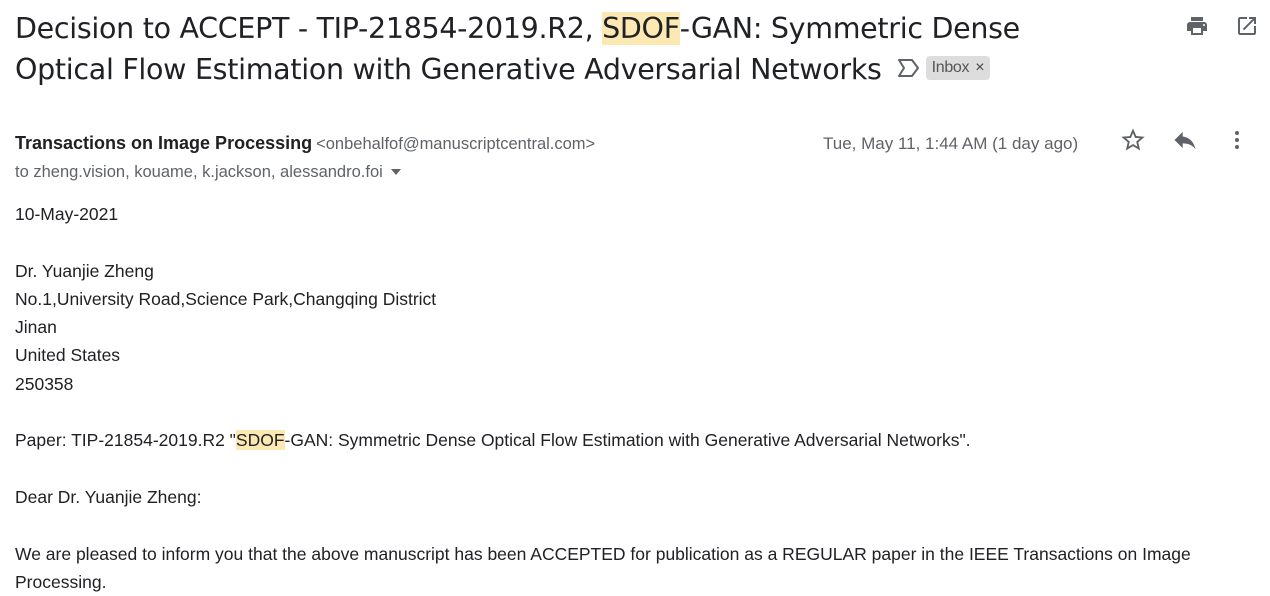 The height and width of the screenshot is (596, 1270). I want to click on star-button, so click(1133, 142).